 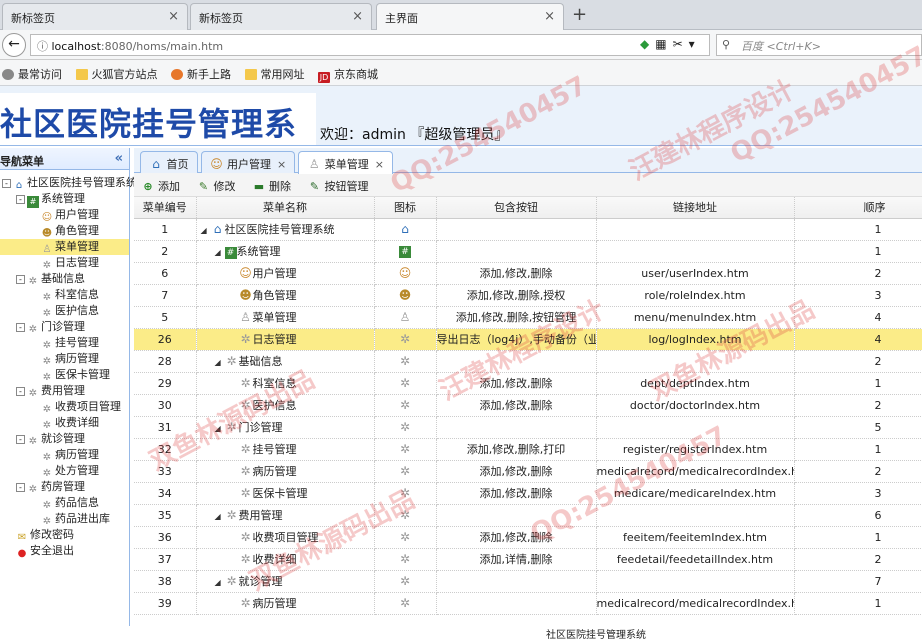 What do you see at coordinates (165, 383) in the screenshot?
I see `menu-id-cell: 29` at bounding box center [165, 383].